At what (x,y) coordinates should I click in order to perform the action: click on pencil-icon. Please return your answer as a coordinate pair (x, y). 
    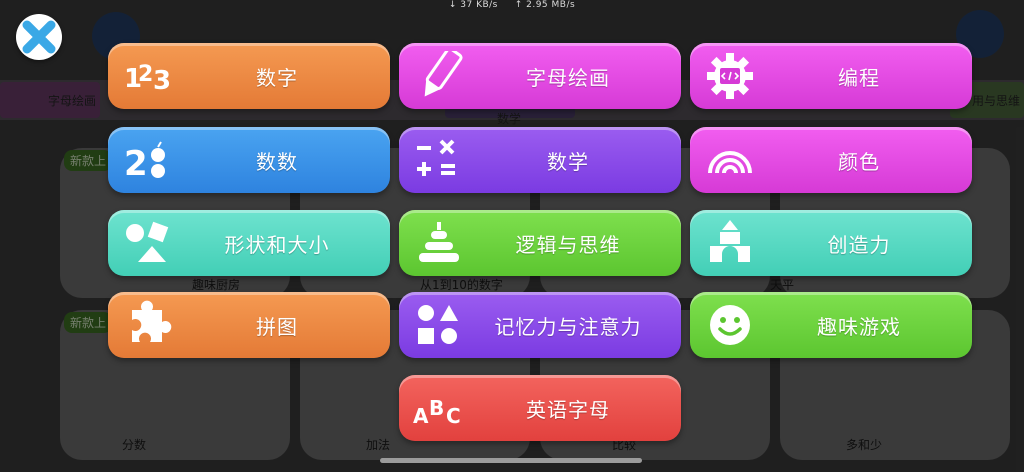
    Looking at the image, I should click on (443, 74).